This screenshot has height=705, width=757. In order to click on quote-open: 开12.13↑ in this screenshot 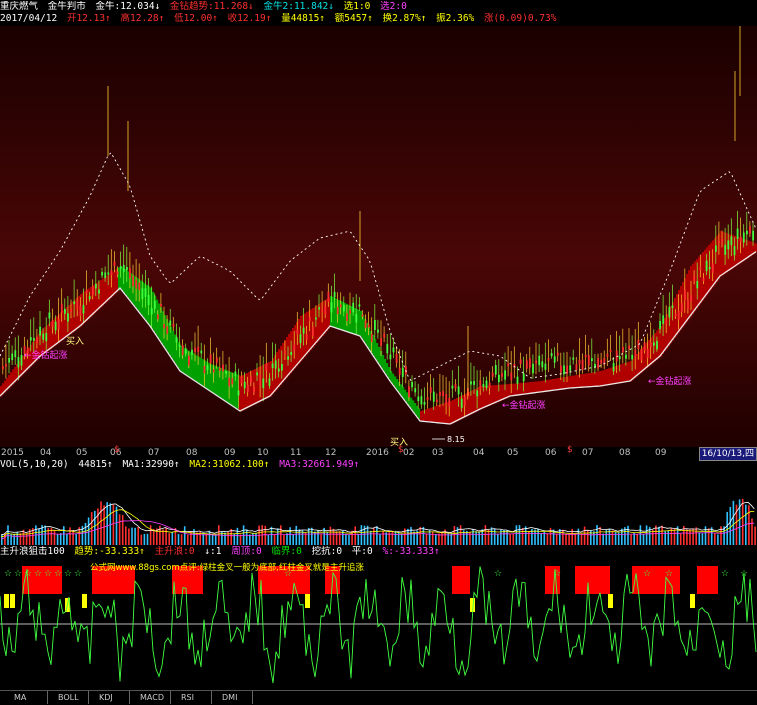, I will do `click(88, 18)`.